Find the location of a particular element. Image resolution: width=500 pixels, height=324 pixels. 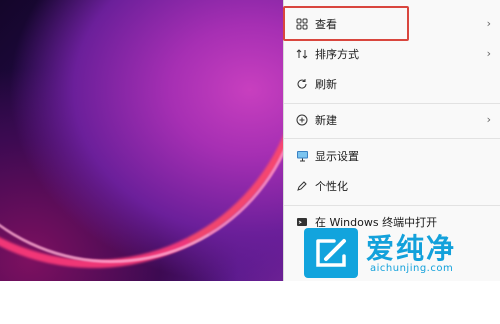

personalize-pen-icon is located at coordinates (302, 186).